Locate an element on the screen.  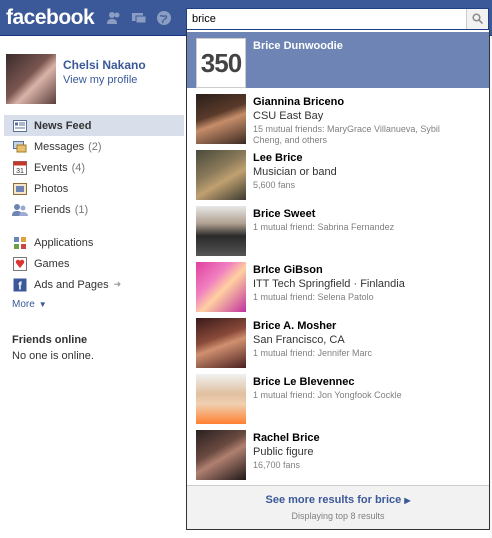
nav-item-friends: Friends (1) is located at coordinates (94, 209).